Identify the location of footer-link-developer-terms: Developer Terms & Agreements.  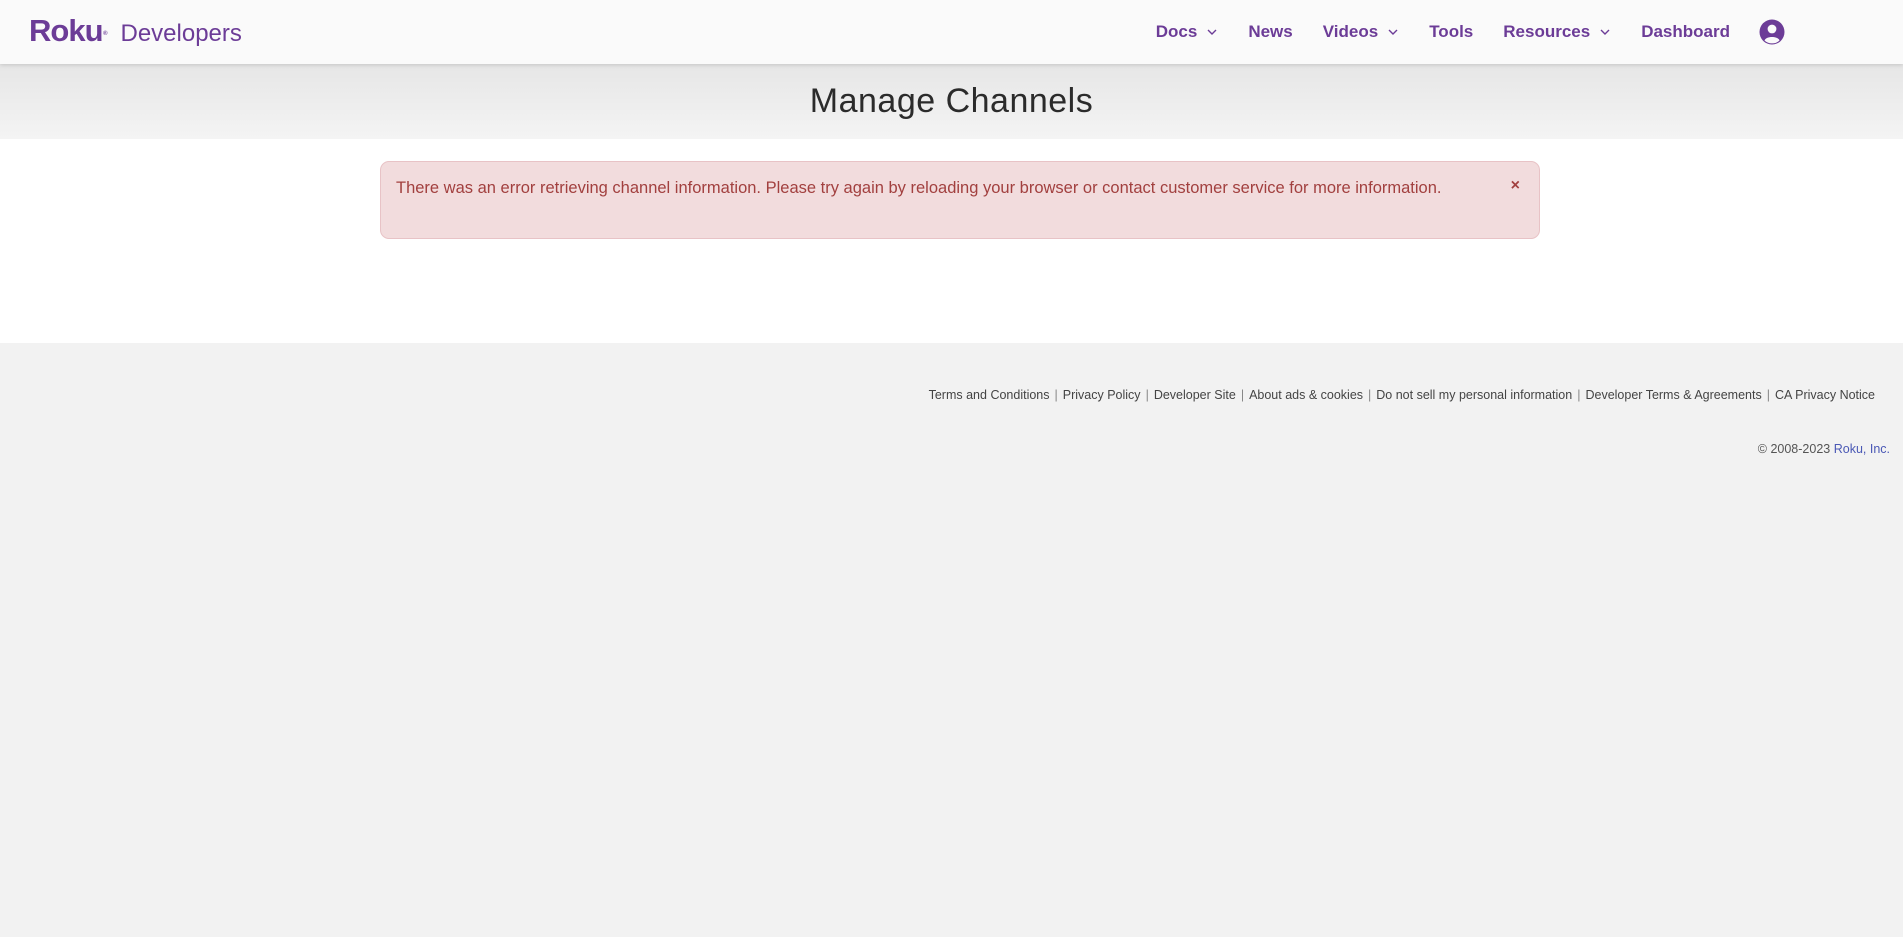
(1673, 395).